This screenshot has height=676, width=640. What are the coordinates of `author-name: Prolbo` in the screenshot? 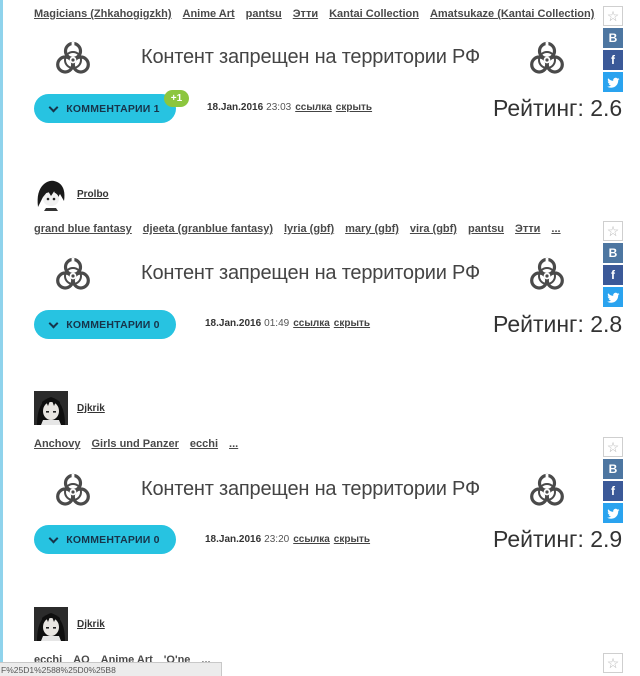 It's located at (93, 194).